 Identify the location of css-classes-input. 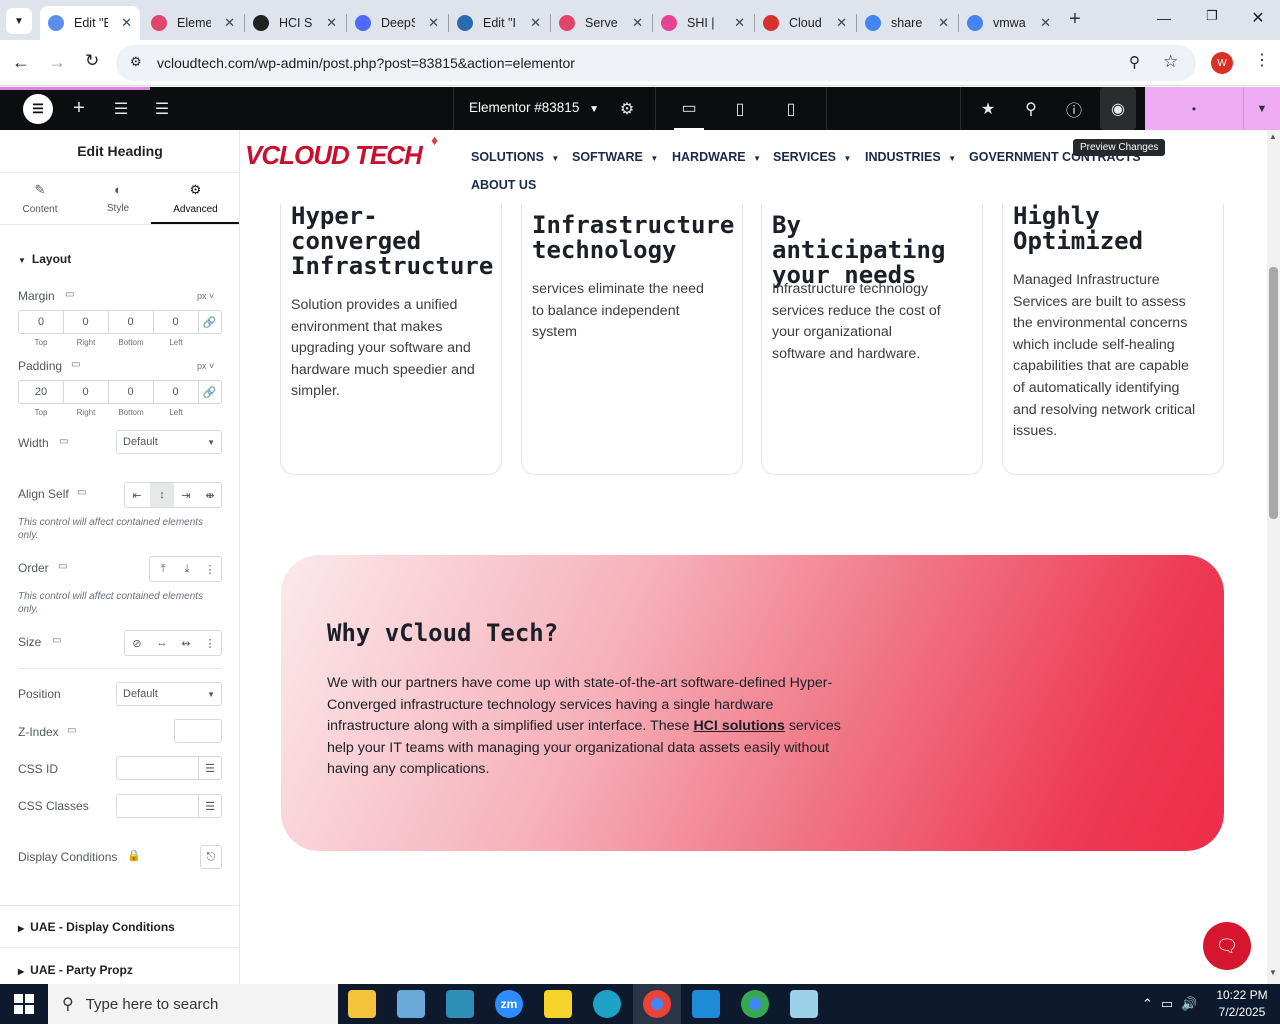
(157, 806).